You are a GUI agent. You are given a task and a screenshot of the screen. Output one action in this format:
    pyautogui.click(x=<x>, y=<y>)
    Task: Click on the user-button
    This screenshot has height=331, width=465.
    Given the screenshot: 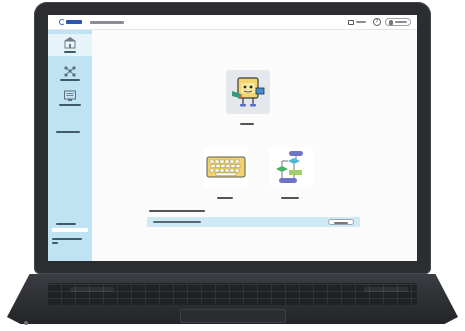 What is the action you would take?
    pyautogui.click(x=398, y=22)
    